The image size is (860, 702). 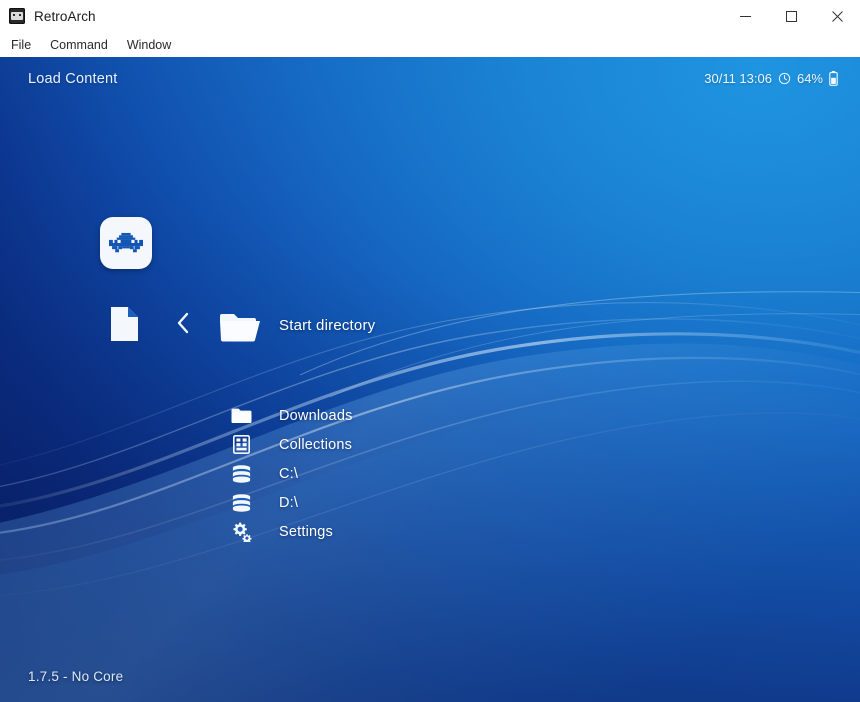 What do you see at coordinates (72, 79) in the screenshot?
I see `tab-load-content: Load Content` at bounding box center [72, 79].